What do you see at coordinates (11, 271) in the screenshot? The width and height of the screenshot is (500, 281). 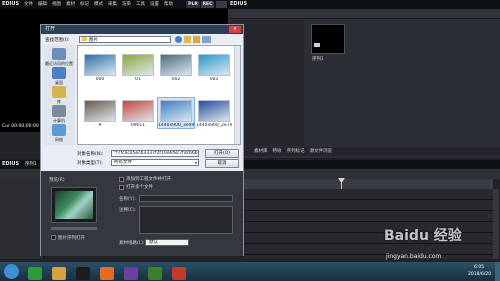 I see `start-orb-icon` at bounding box center [11, 271].